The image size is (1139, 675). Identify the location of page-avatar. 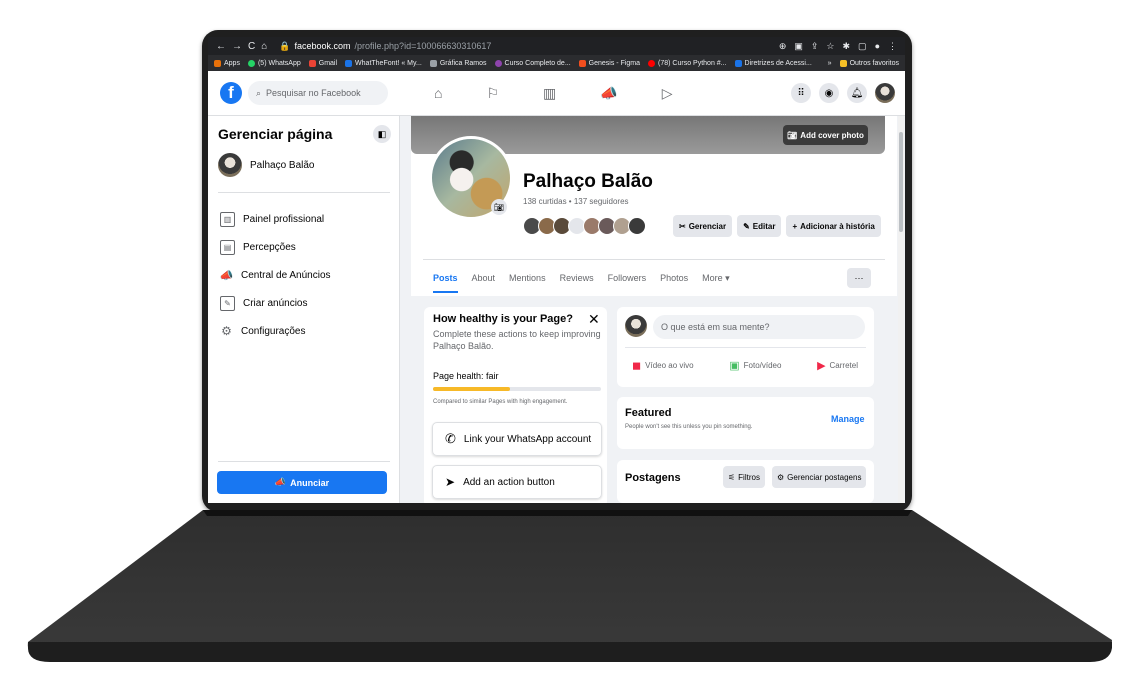
(230, 165).